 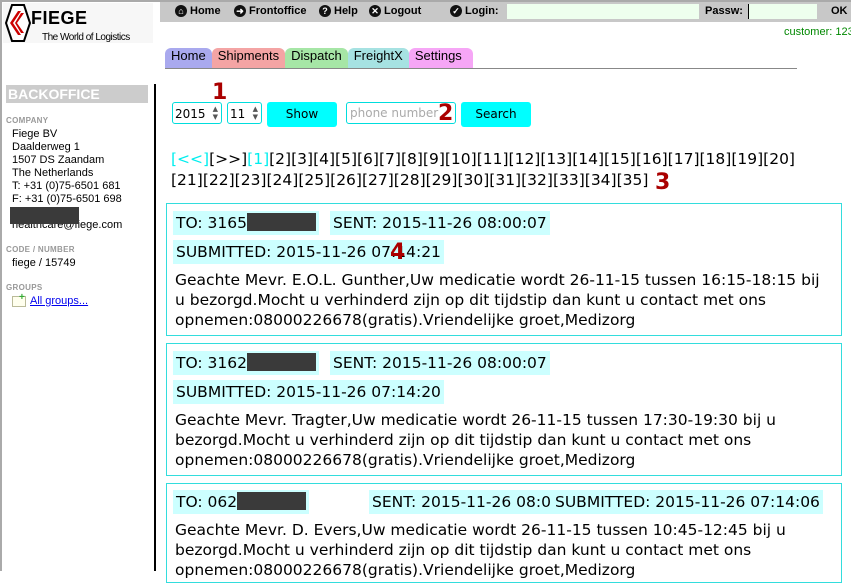 I want to click on sidebar-title: BACKOFFICE, so click(x=77, y=94).